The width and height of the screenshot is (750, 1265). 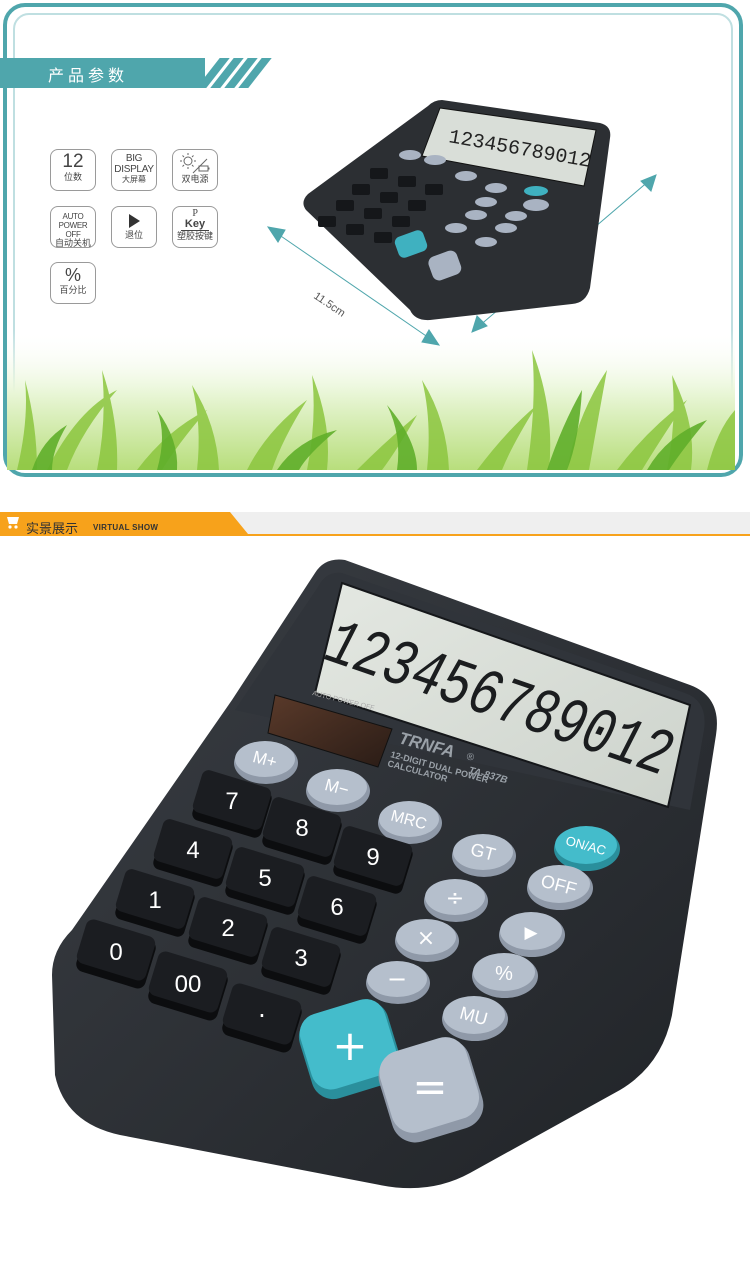 What do you see at coordinates (192, 850) in the screenshot?
I see `key-label: 4` at bounding box center [192, 850].